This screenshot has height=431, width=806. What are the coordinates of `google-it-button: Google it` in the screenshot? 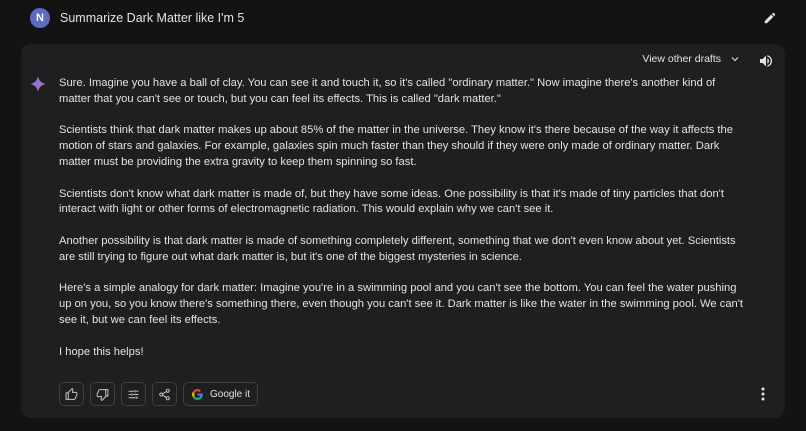 It's located at (221, 394).